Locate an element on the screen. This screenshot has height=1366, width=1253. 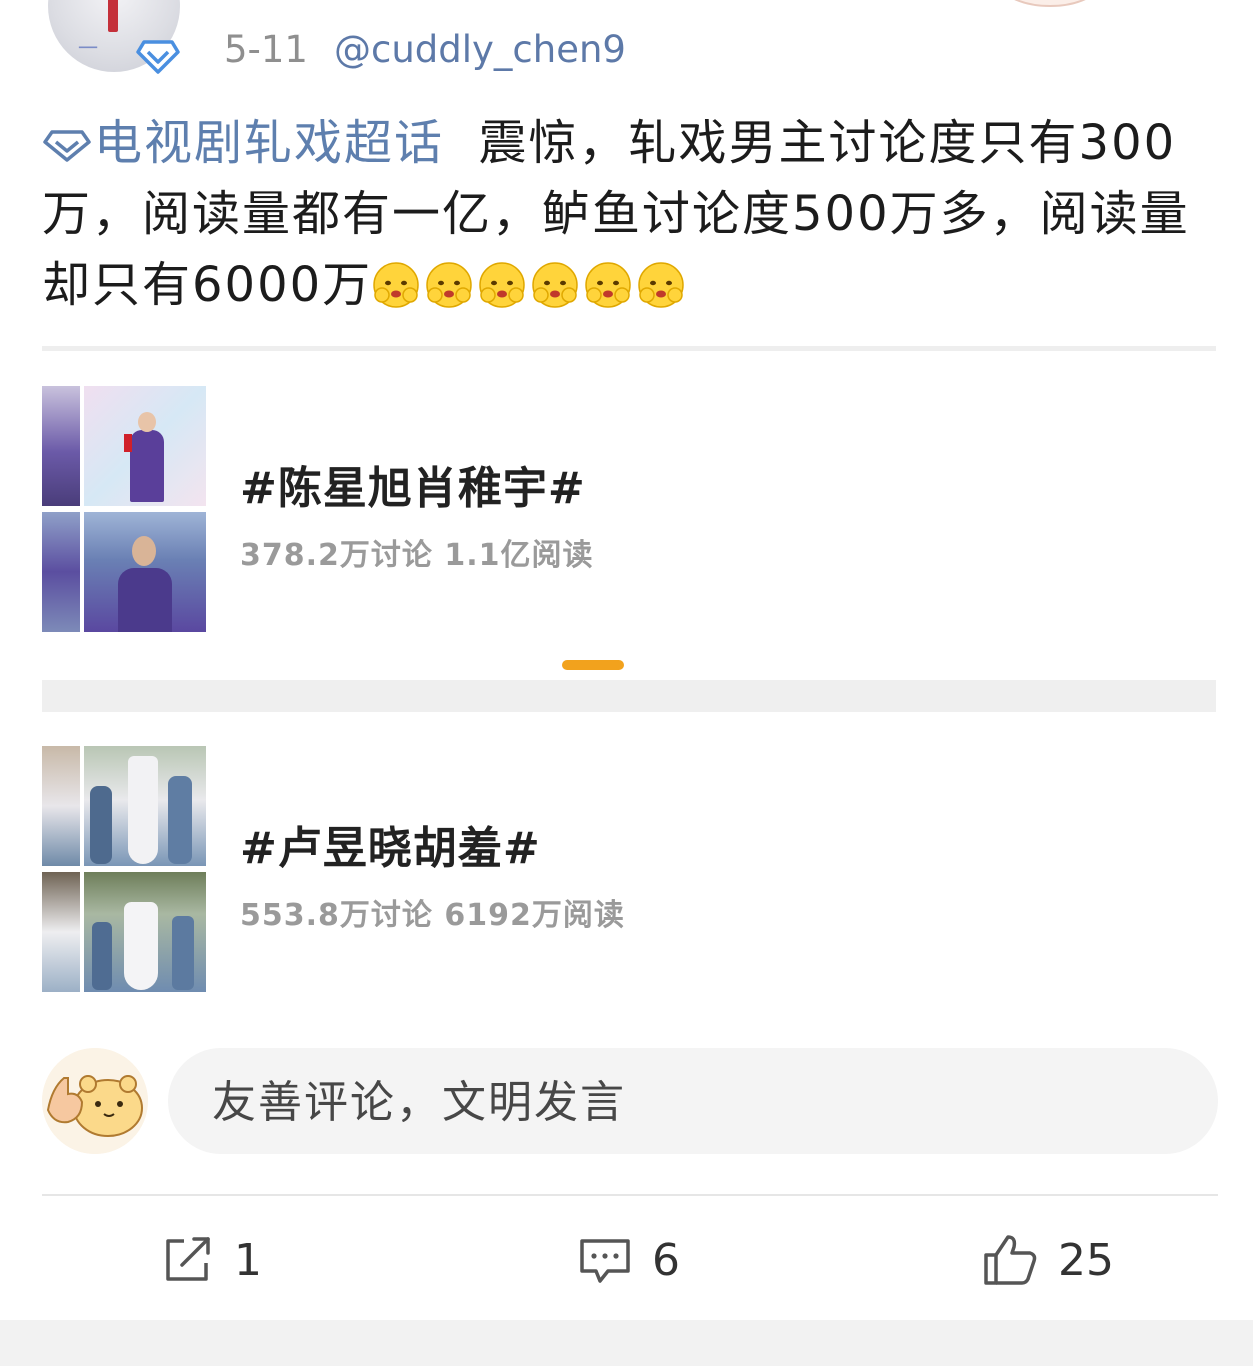
topic-stats: 378.2万讨论 1.1亿阅读 is located at coordinates (417, 555).